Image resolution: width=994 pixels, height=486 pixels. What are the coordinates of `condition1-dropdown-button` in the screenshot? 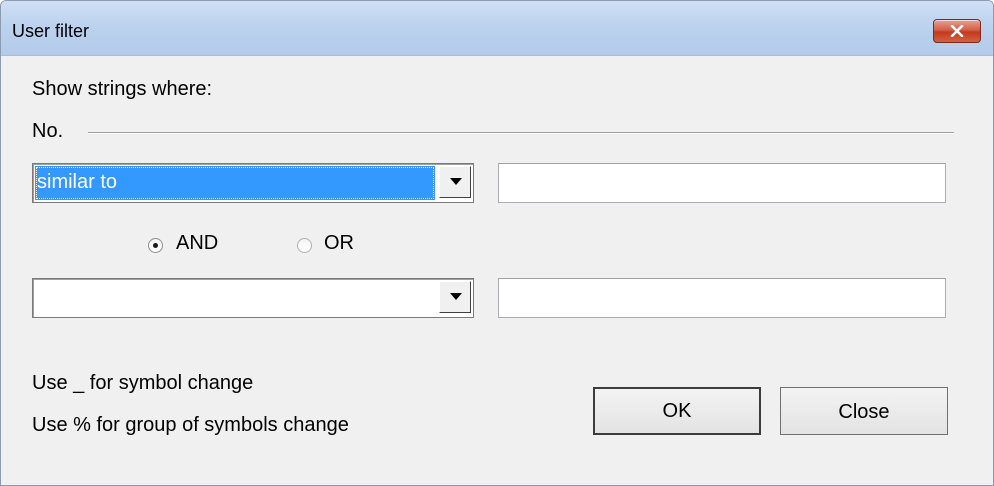 It's located at (455, 182).